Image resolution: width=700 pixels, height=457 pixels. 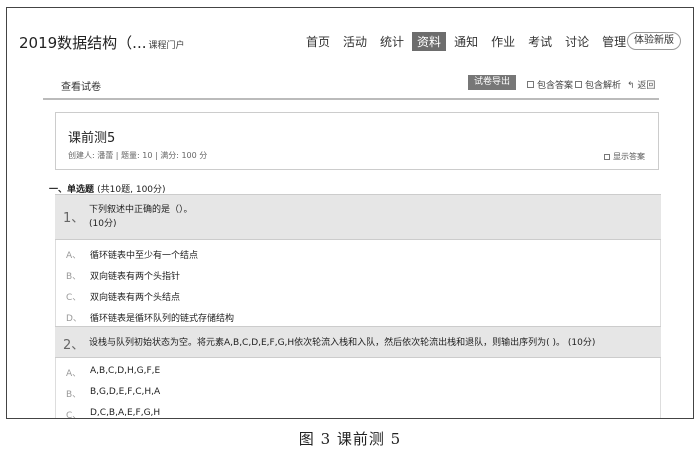 What do you see at coordinates (141, 210) in the screenshot?
I see `question-stem: 下列叙述中正确的是（）。` at bounding box center [141, 210].